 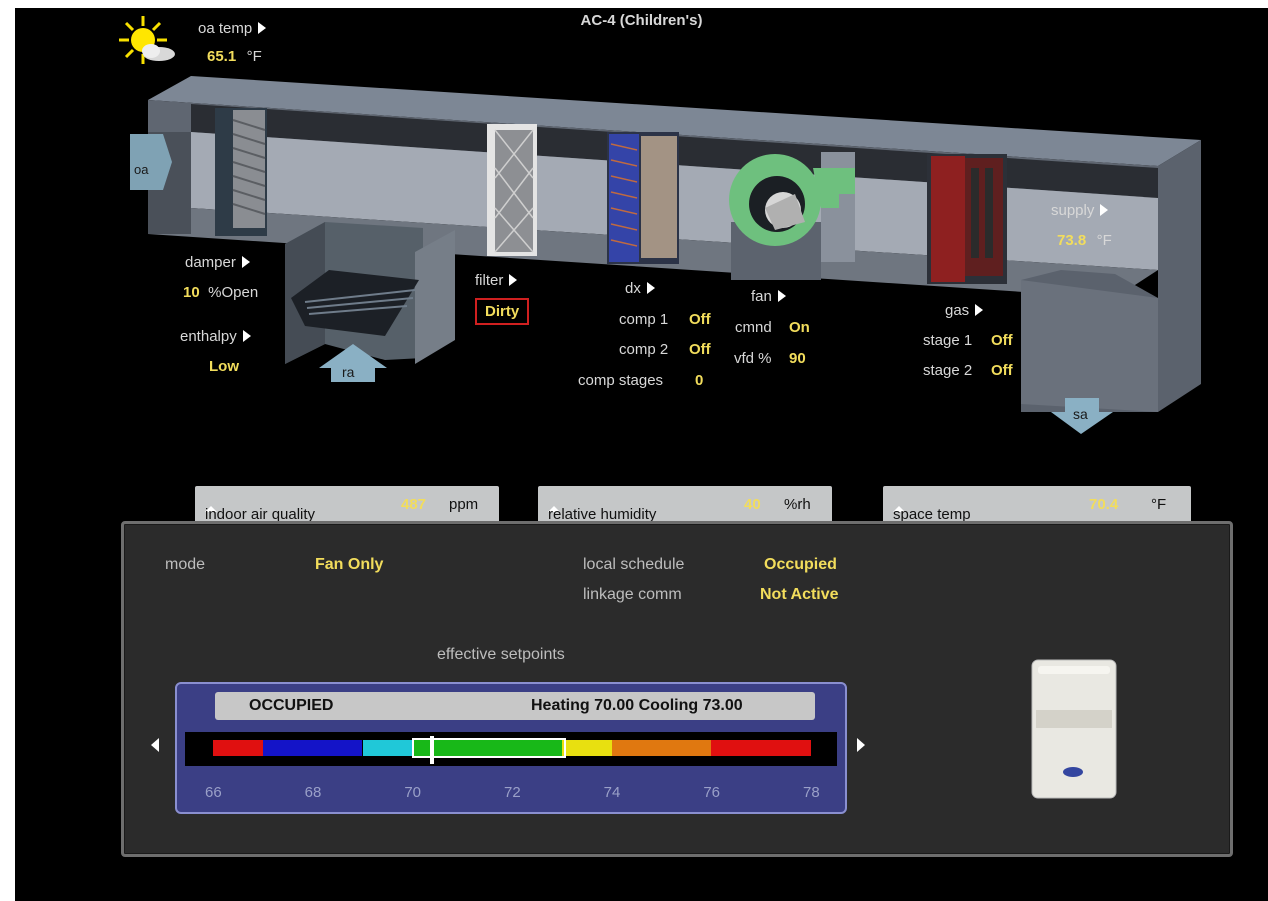 I want to click on setpoint-tick-label: 74, so click(x=612, y=792).